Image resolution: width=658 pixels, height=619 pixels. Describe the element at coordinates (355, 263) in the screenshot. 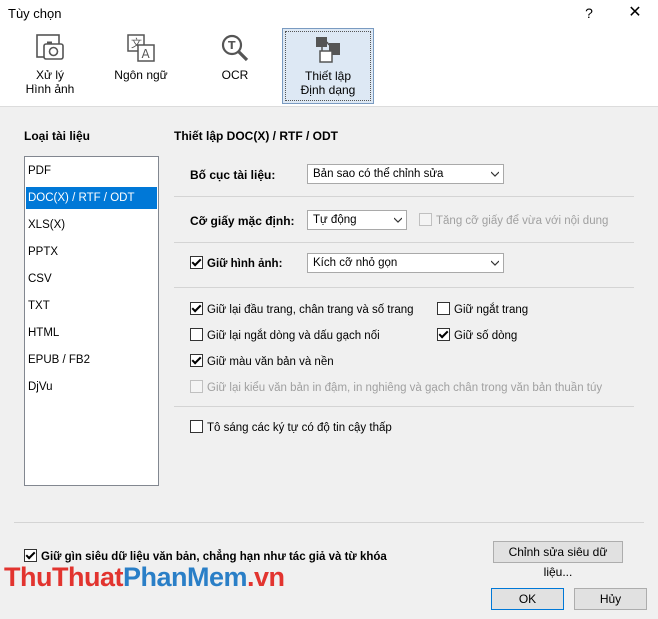

I see `image-size-value: Kích cỡ nhỏ gọn` at that location.